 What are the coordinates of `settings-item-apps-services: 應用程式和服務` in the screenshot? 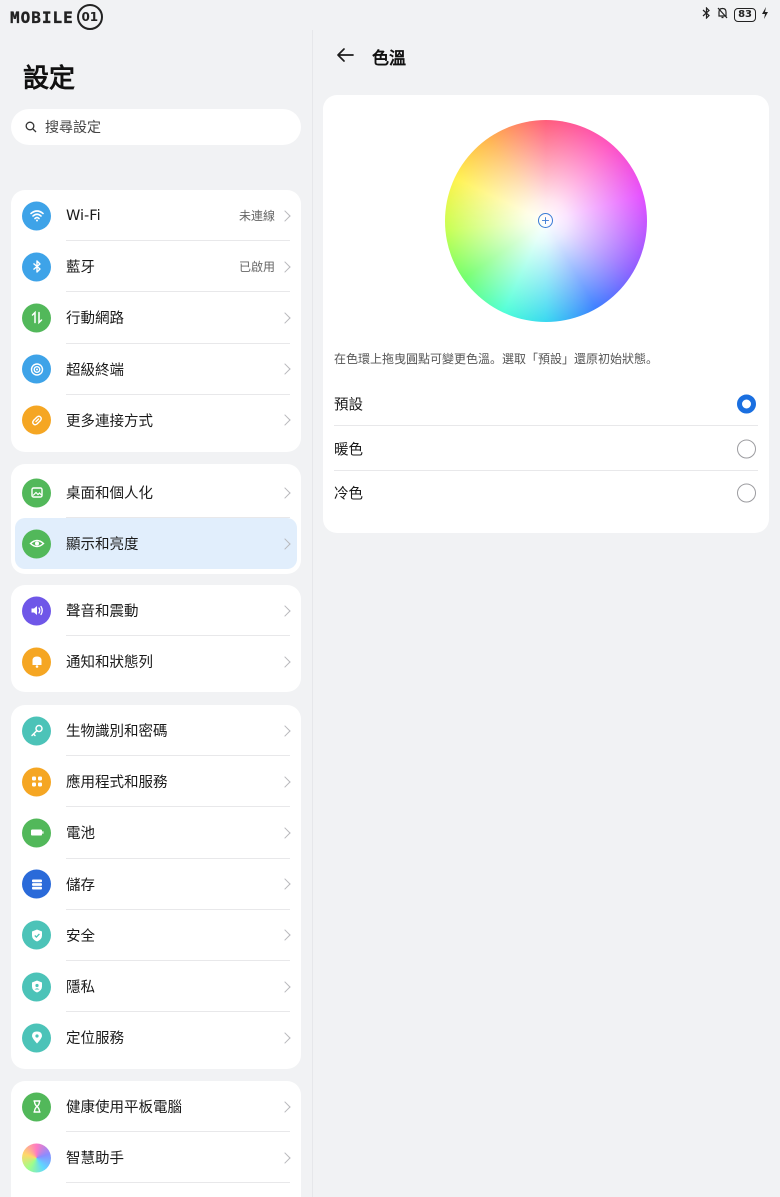 It's located at (156, 782).